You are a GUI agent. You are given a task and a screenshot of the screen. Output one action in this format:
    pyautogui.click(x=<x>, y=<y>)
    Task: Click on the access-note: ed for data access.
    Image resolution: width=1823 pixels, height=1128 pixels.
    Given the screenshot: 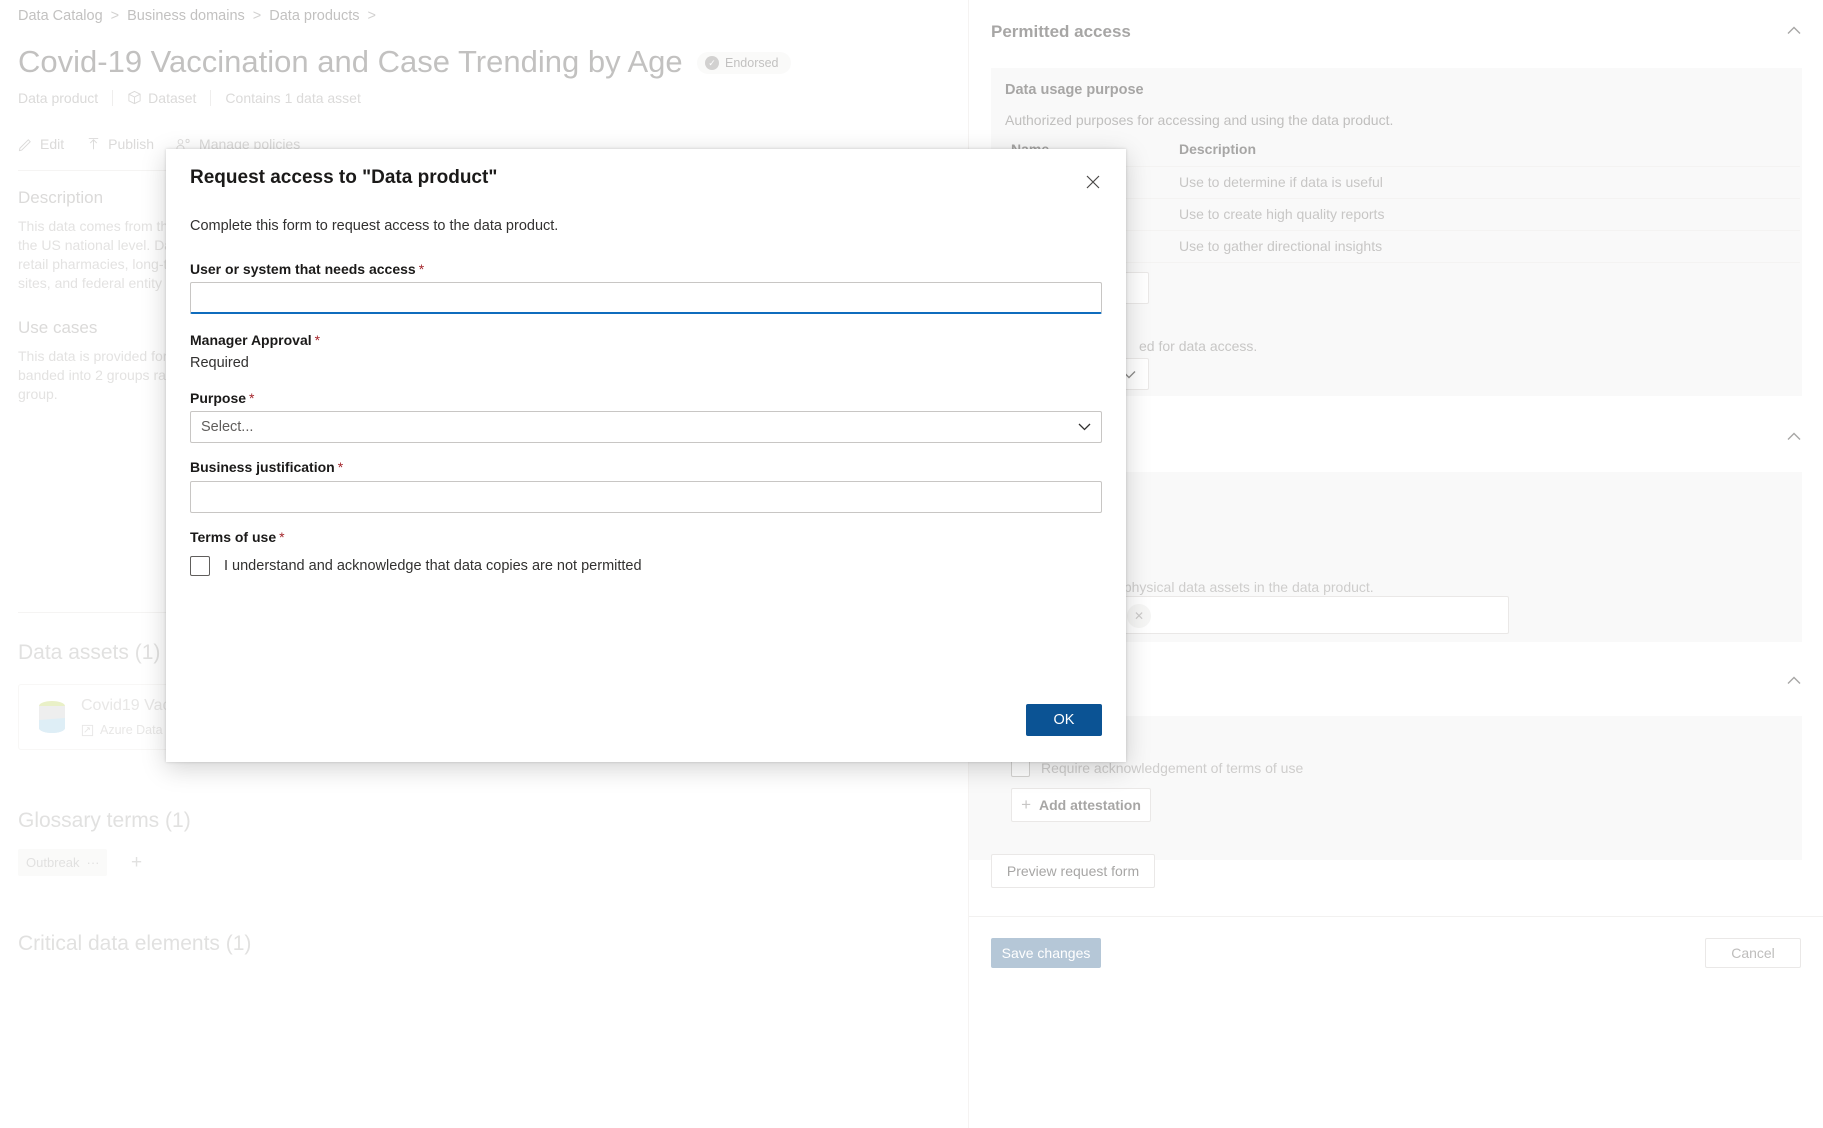 What is the action you would take?
    pyautogui.click(x=1198, y=346)
    